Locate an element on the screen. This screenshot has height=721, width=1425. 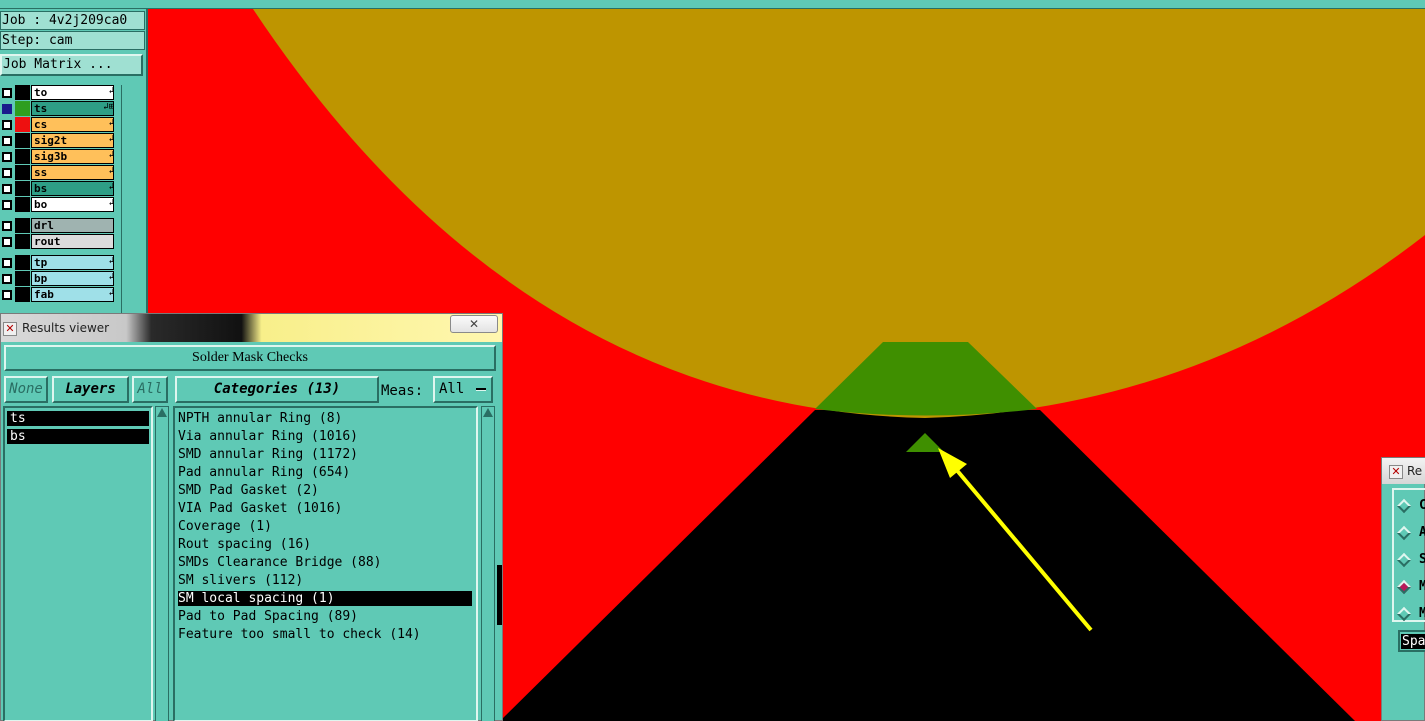
layer-name: bp is located at coordinates (72, 278).